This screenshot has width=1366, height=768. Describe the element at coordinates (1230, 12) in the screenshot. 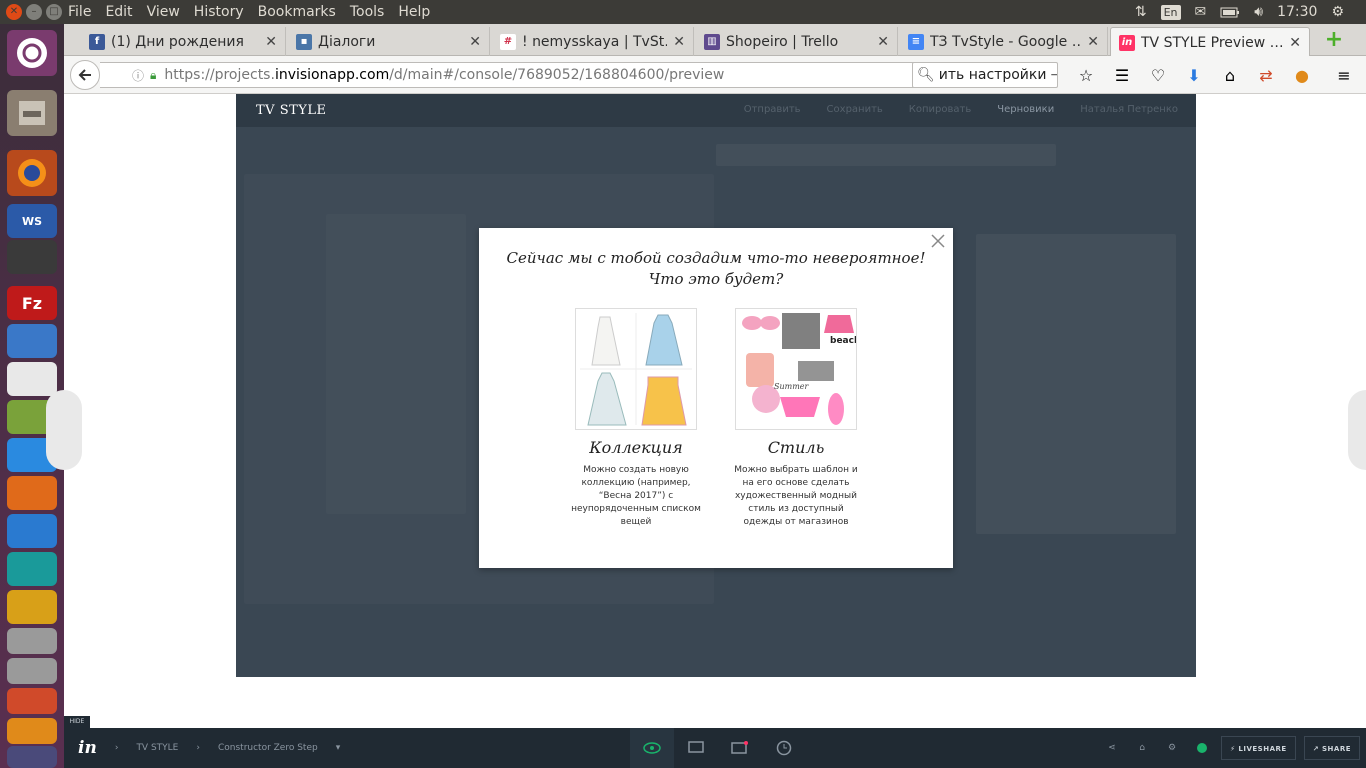

I see `battery-icon` at that location.